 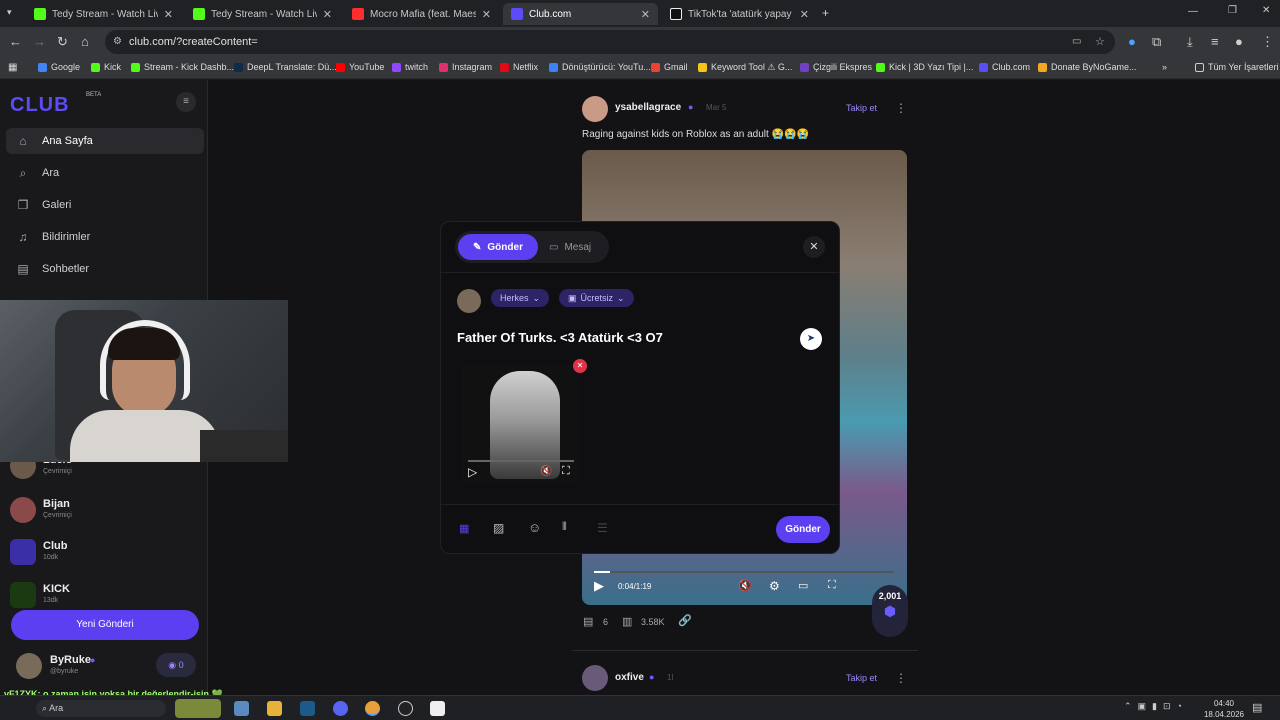 What do you see at coordinates (803, 529) in the screenshot?
I see `send-button: Gönder` at bounding box center [803, 529].